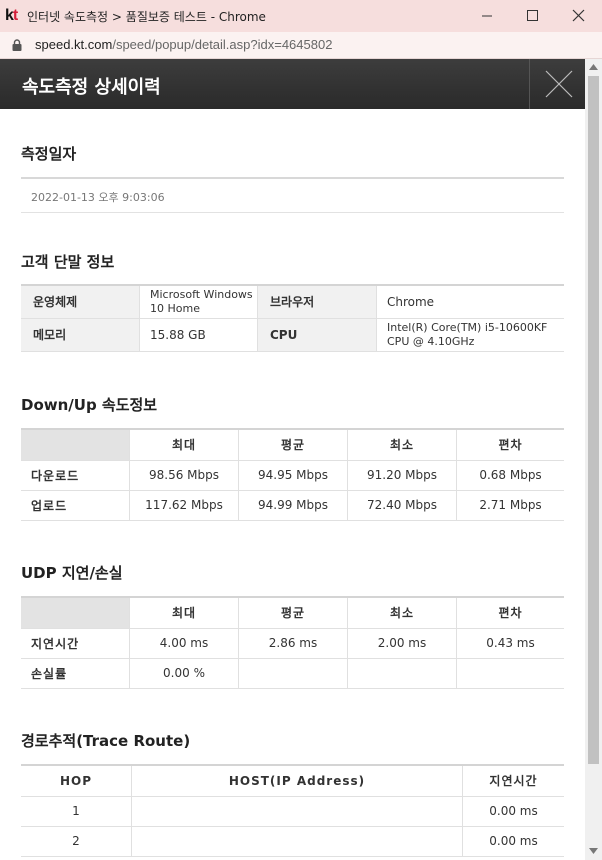 This screenshot has height=860, width=602. Describe the element at coordinates (593, 67) in the screenshot. I see `scroll-up-arrow-icon` at that location.